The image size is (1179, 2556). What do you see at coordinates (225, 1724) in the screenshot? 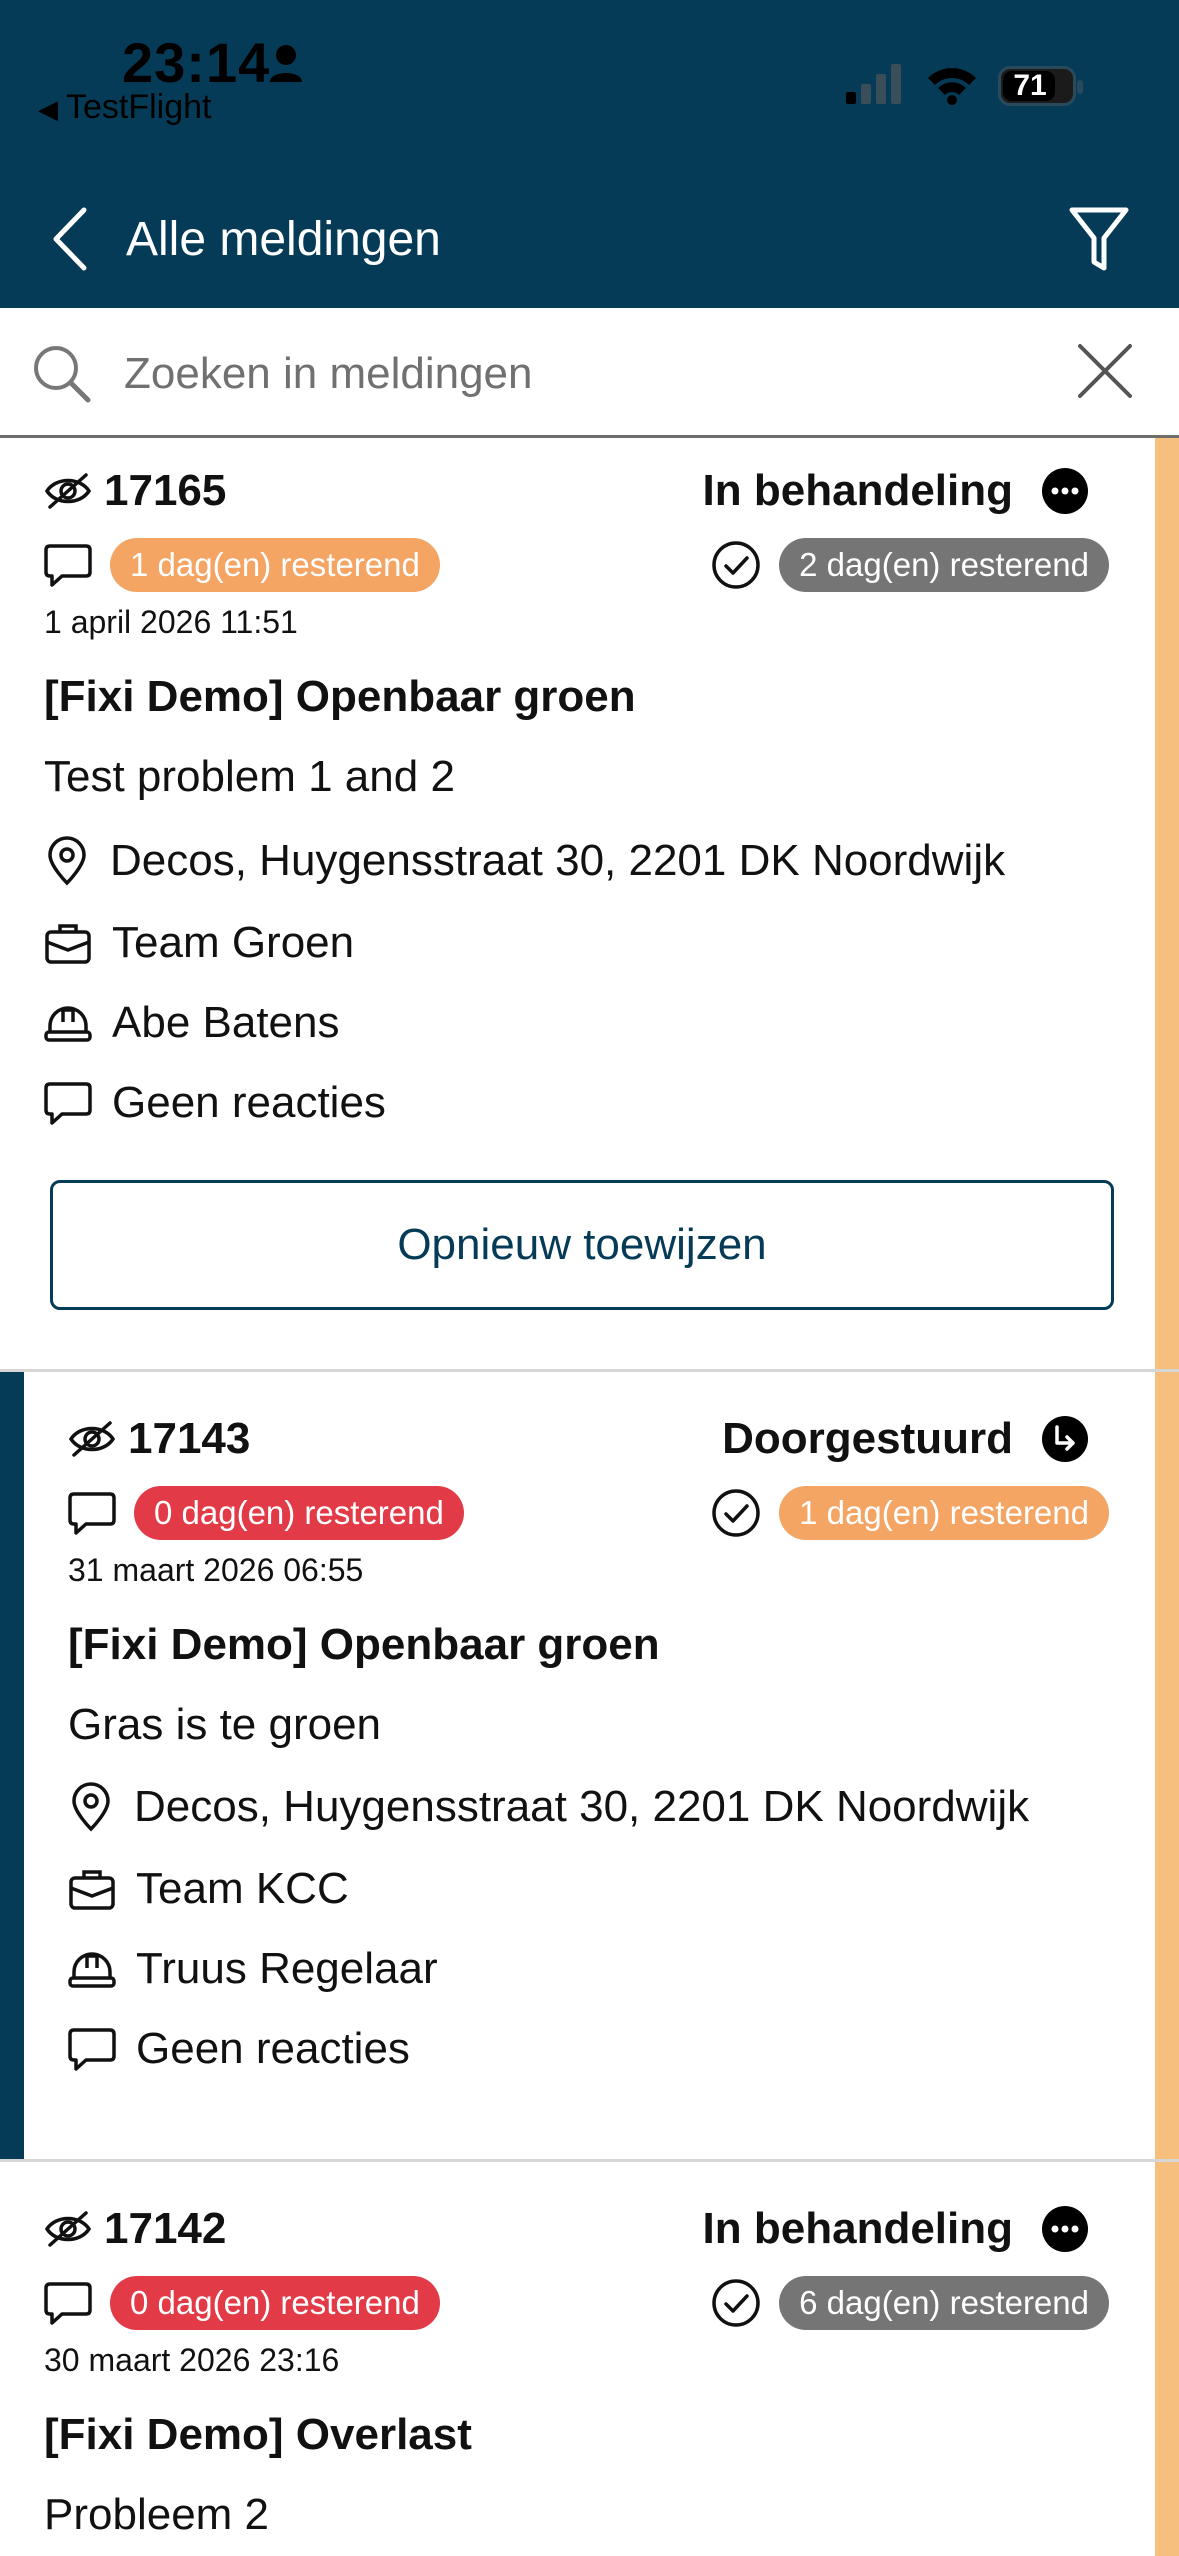
I see `report-description: Gras is te groen` at bounding box center [225, 1724].